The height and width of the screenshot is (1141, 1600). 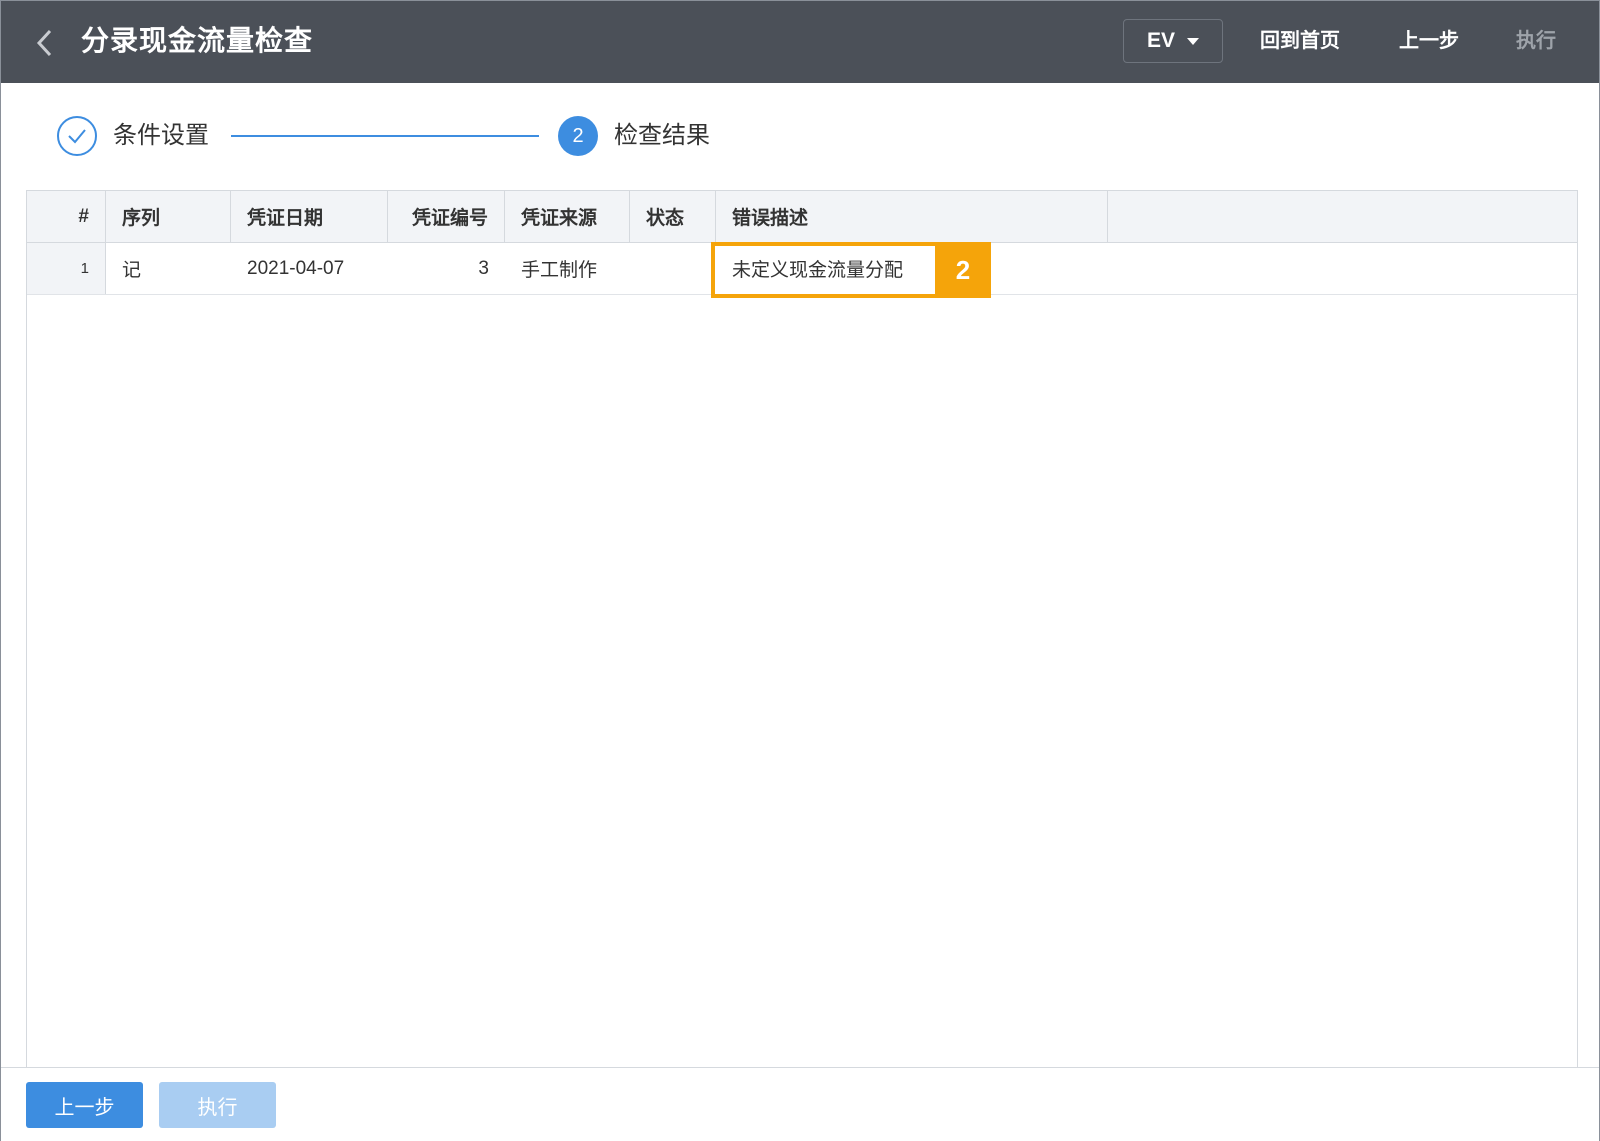 What do you see at coordinates (662, 135) in the screenshot?
I see `step-label-results: 检查结果` at bounding box center [662, 135].